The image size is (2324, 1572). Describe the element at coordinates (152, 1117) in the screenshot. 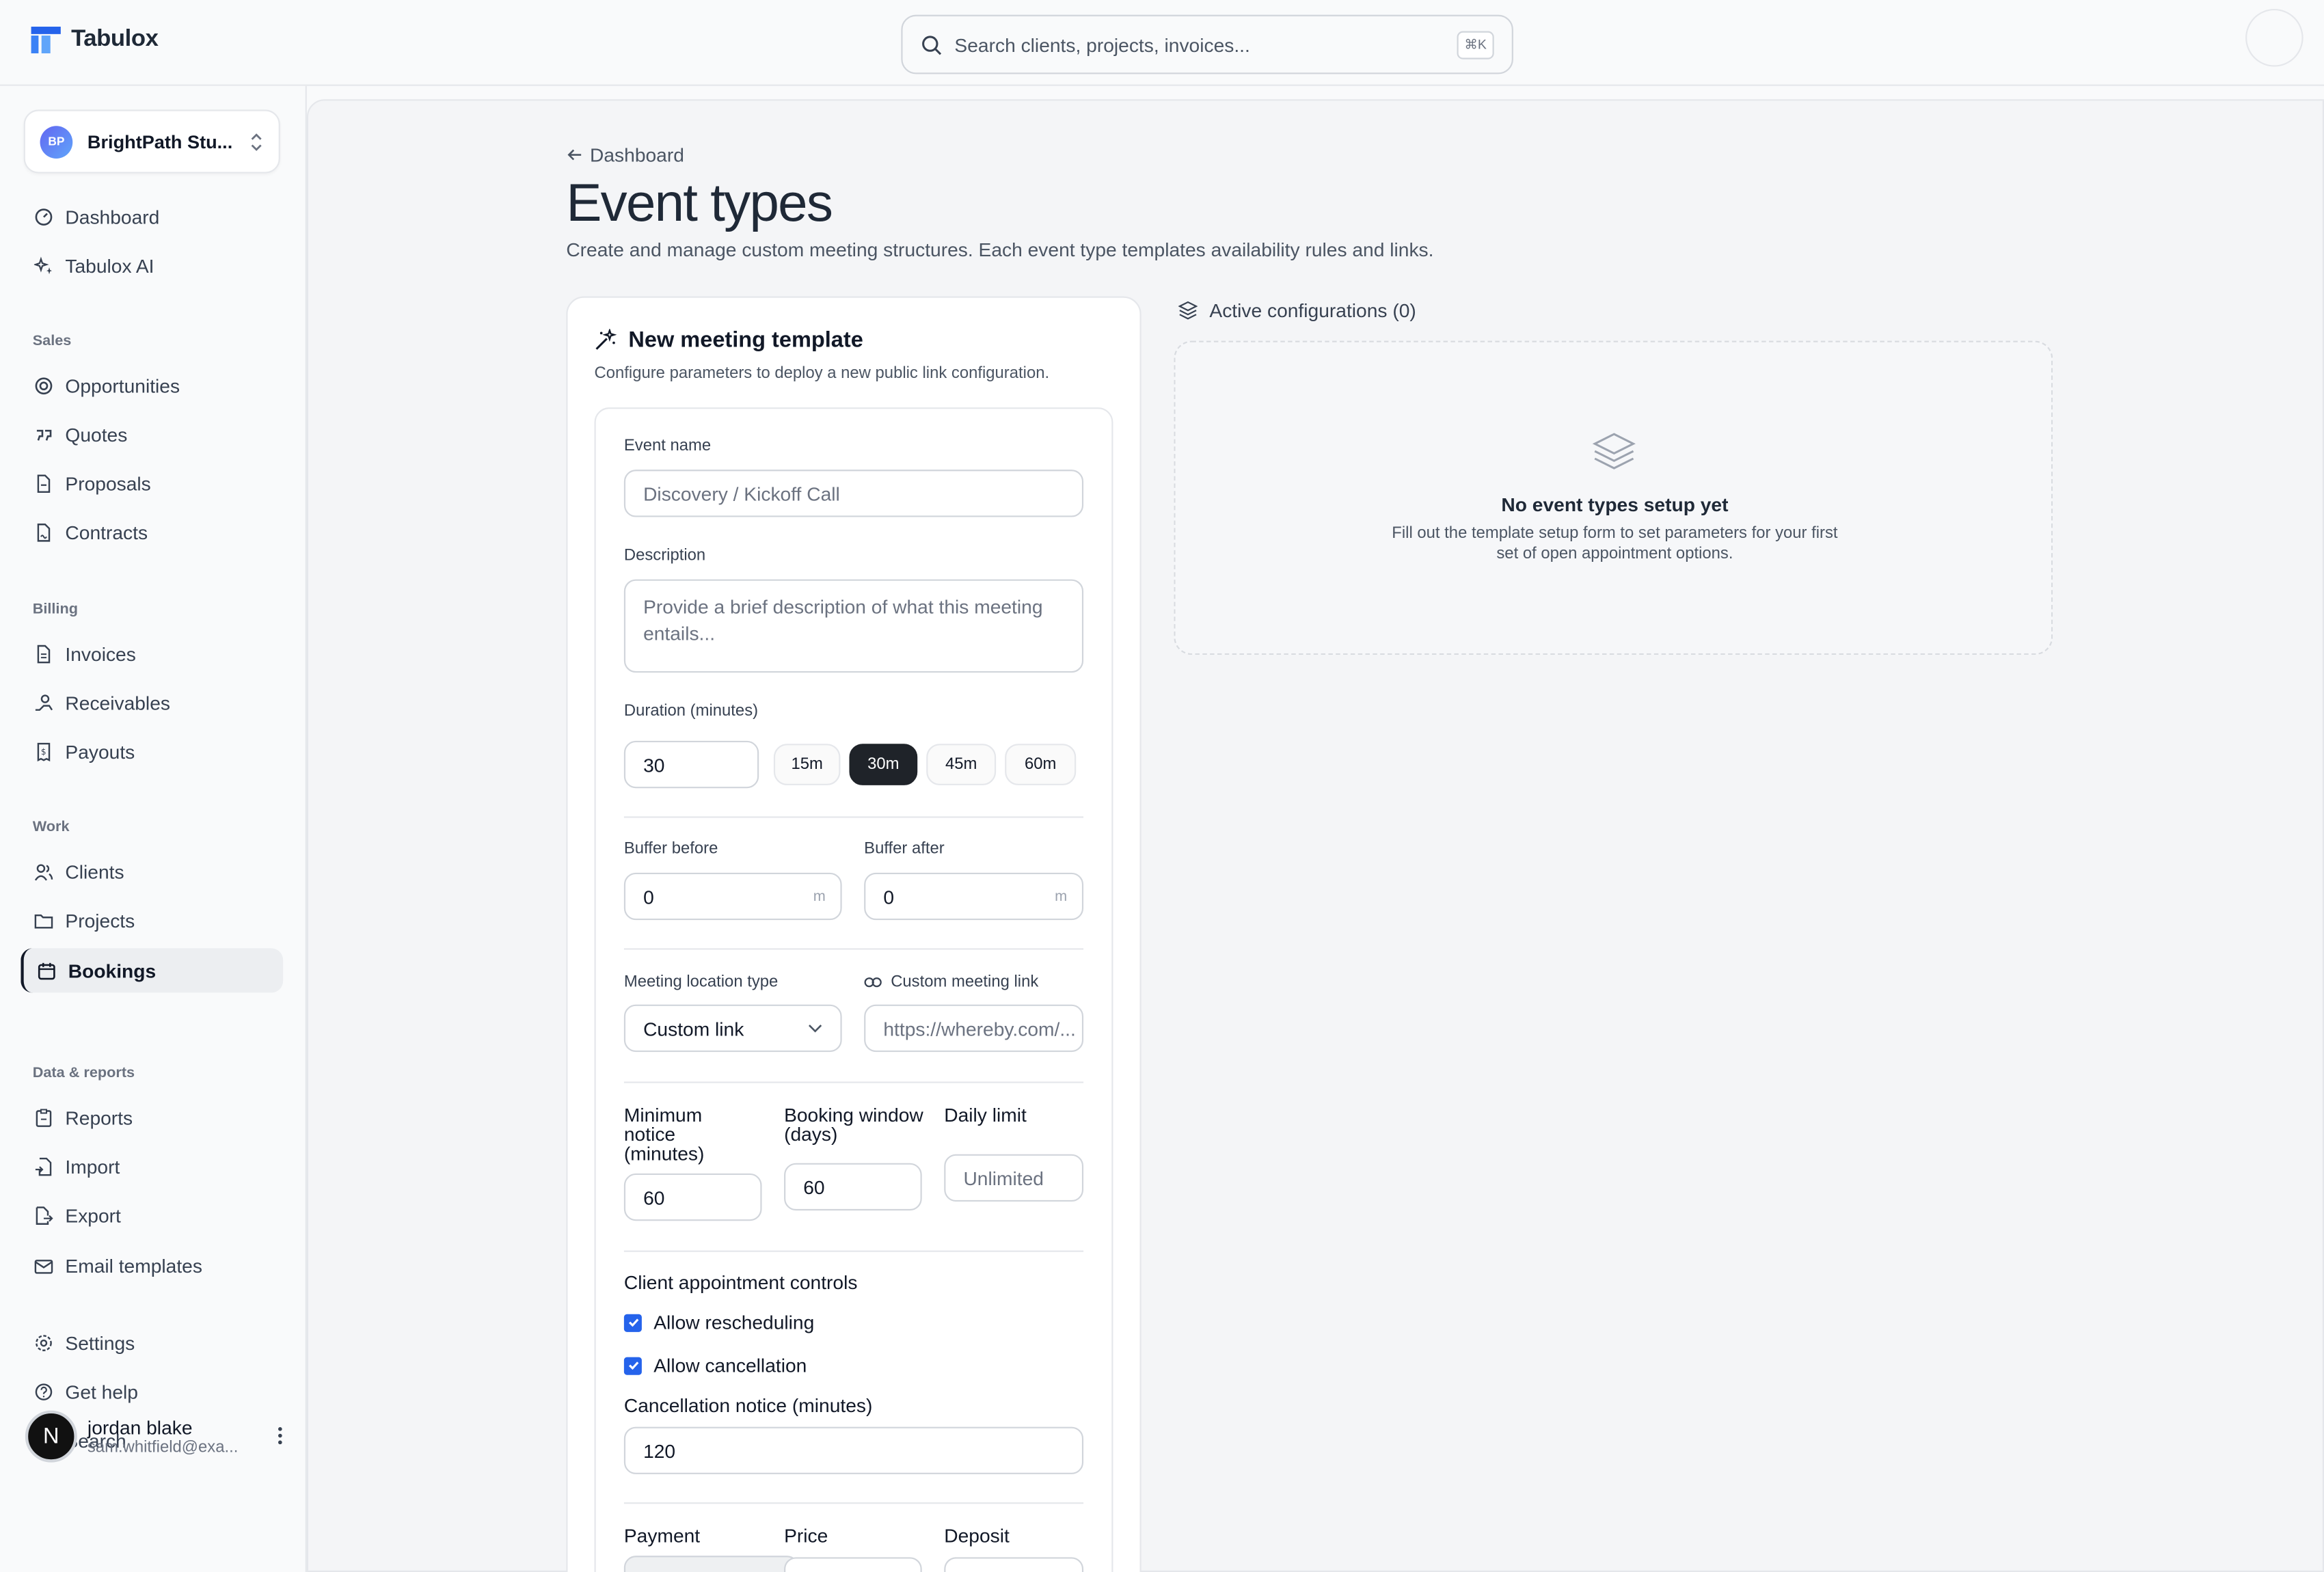

I see `sidebar-item-reports: Reports` at that location.